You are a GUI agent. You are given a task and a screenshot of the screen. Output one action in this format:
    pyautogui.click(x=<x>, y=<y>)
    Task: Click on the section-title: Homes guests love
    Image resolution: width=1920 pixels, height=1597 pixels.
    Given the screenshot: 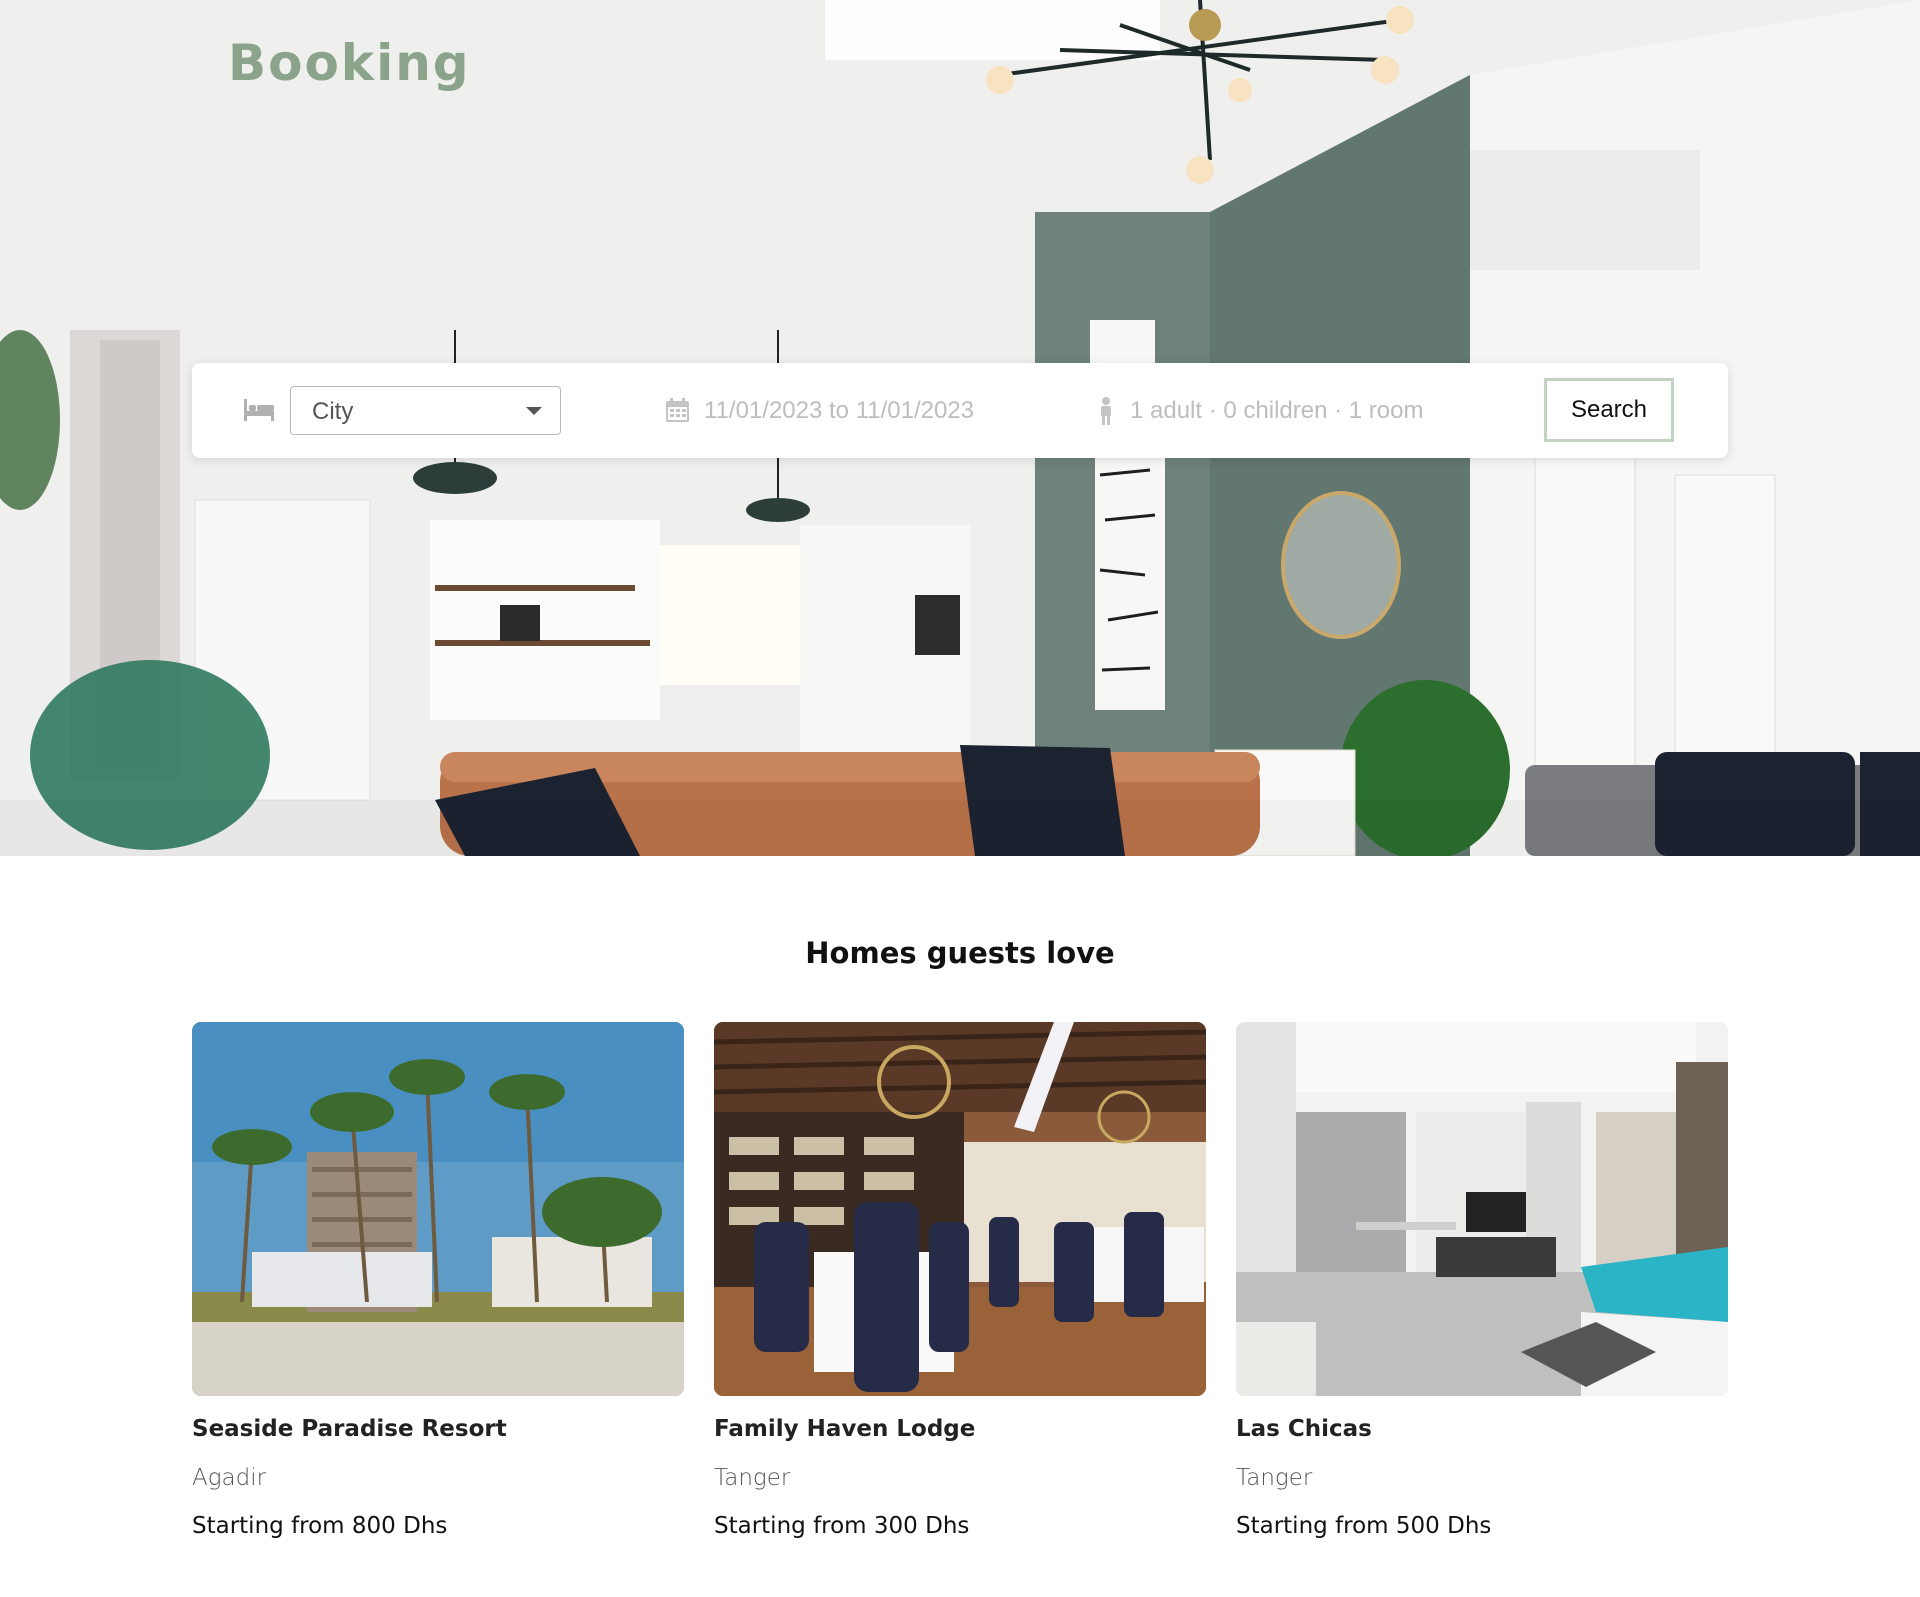 What is the action you would take?
    pyautogui.click(x=960, y=953)
    